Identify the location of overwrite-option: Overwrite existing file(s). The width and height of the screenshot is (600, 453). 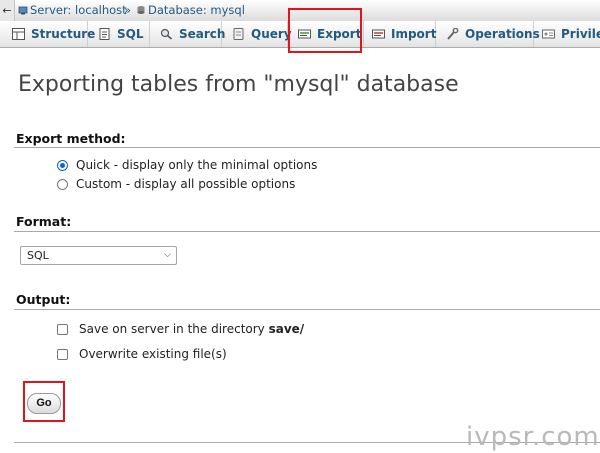
(142, 354).